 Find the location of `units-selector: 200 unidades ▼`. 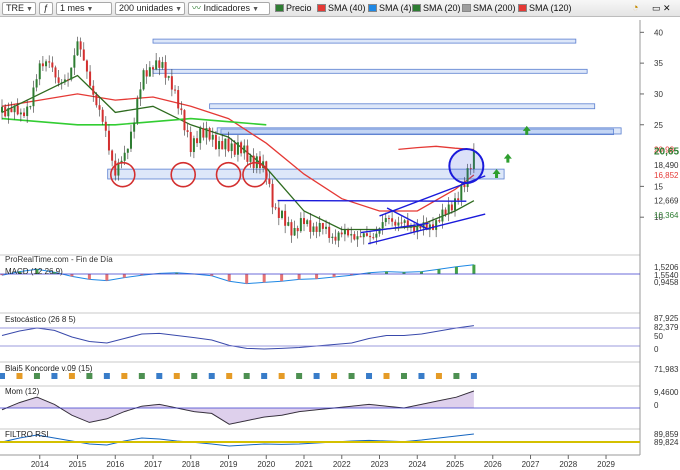

units-selector: 200 unidades ▼ is located at coordinates (150, 8).